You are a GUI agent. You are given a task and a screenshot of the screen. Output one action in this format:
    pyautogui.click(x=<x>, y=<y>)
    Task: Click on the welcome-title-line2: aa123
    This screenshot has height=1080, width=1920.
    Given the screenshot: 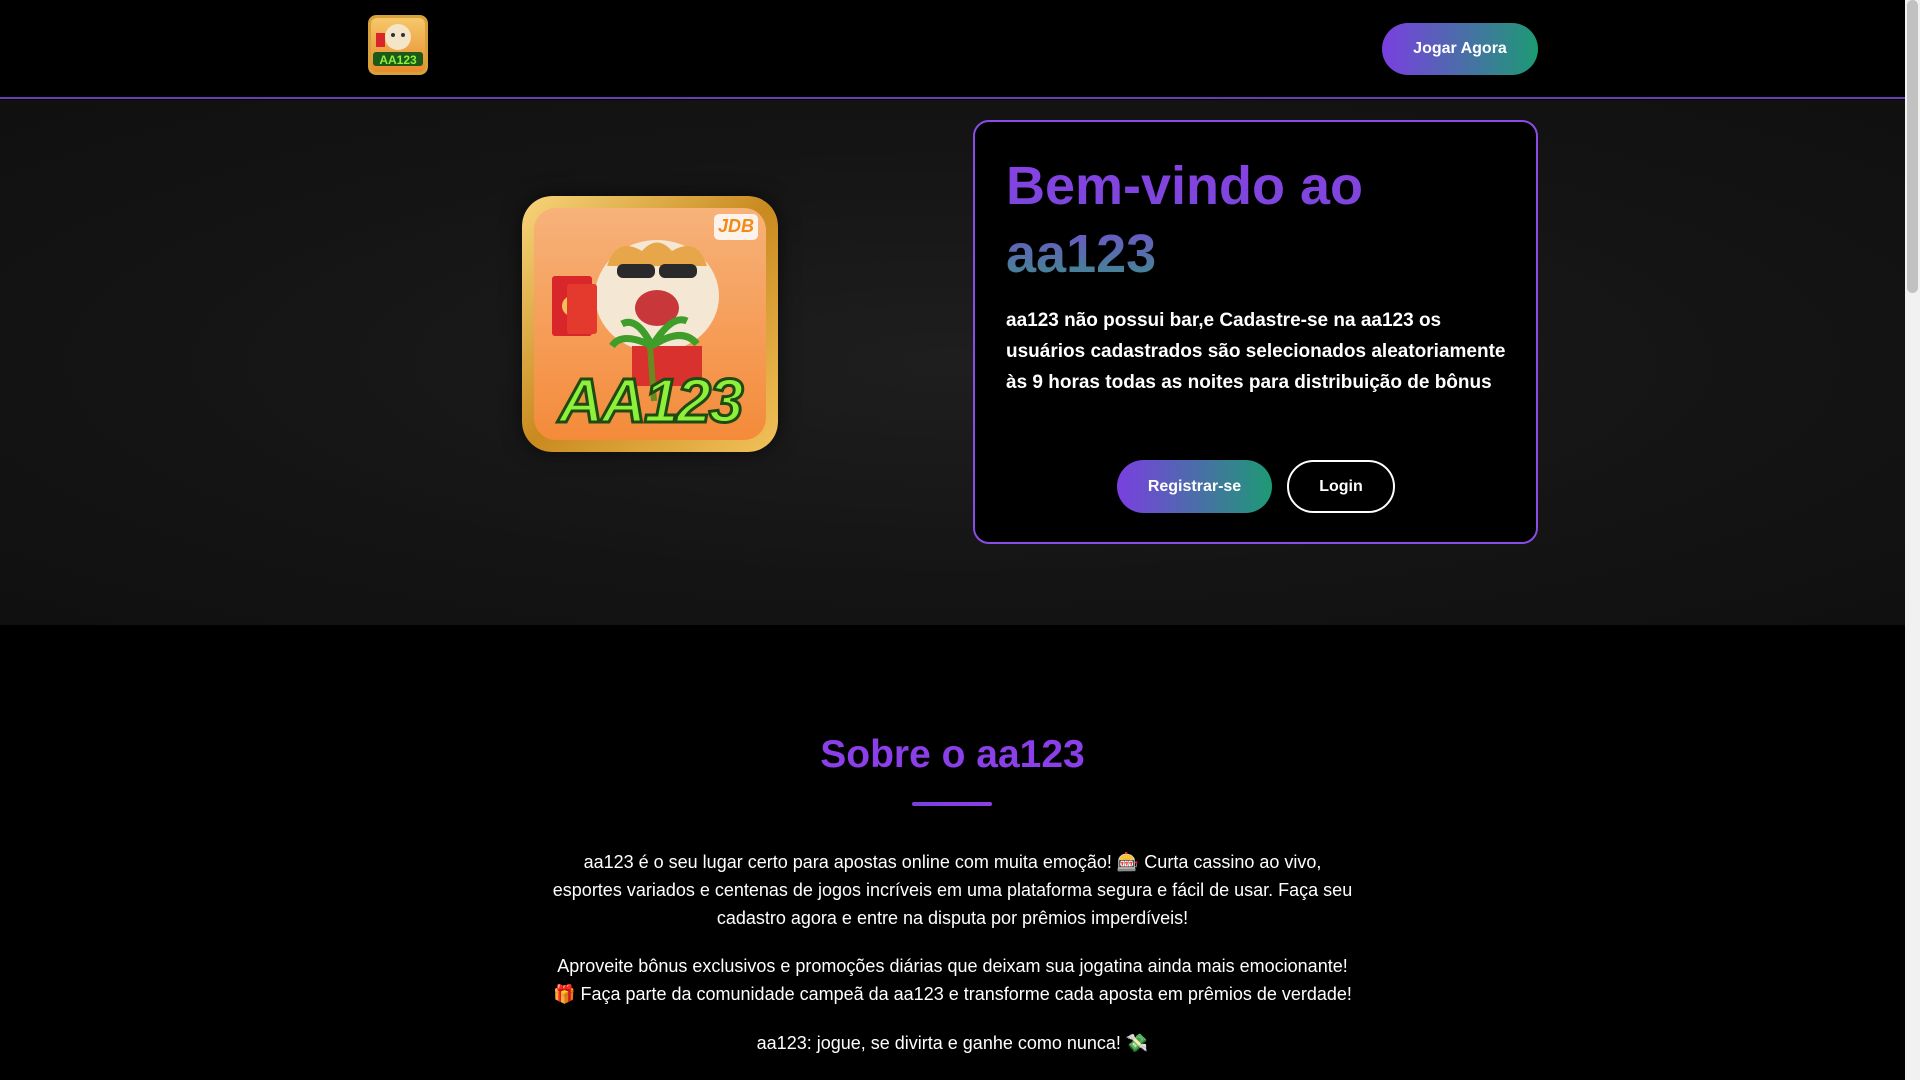 What is the action you would take?
    pyautogui.click(x=1081, y=254)
    